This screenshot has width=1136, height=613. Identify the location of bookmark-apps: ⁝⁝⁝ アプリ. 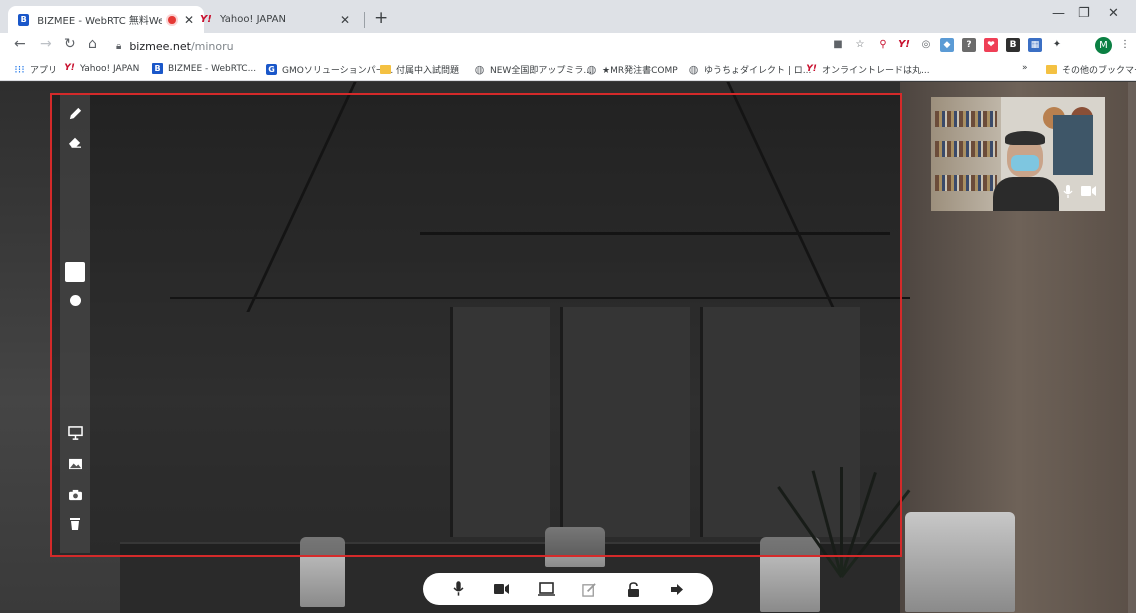
(35, 69).